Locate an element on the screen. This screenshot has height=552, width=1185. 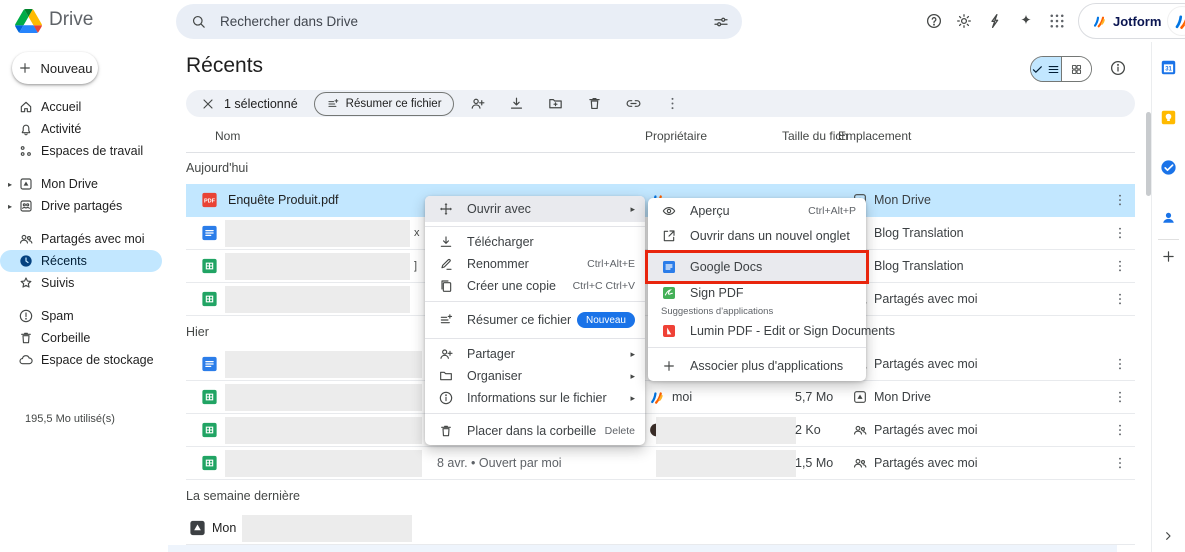
table-row: Mon is located at coordinates (660, 528).